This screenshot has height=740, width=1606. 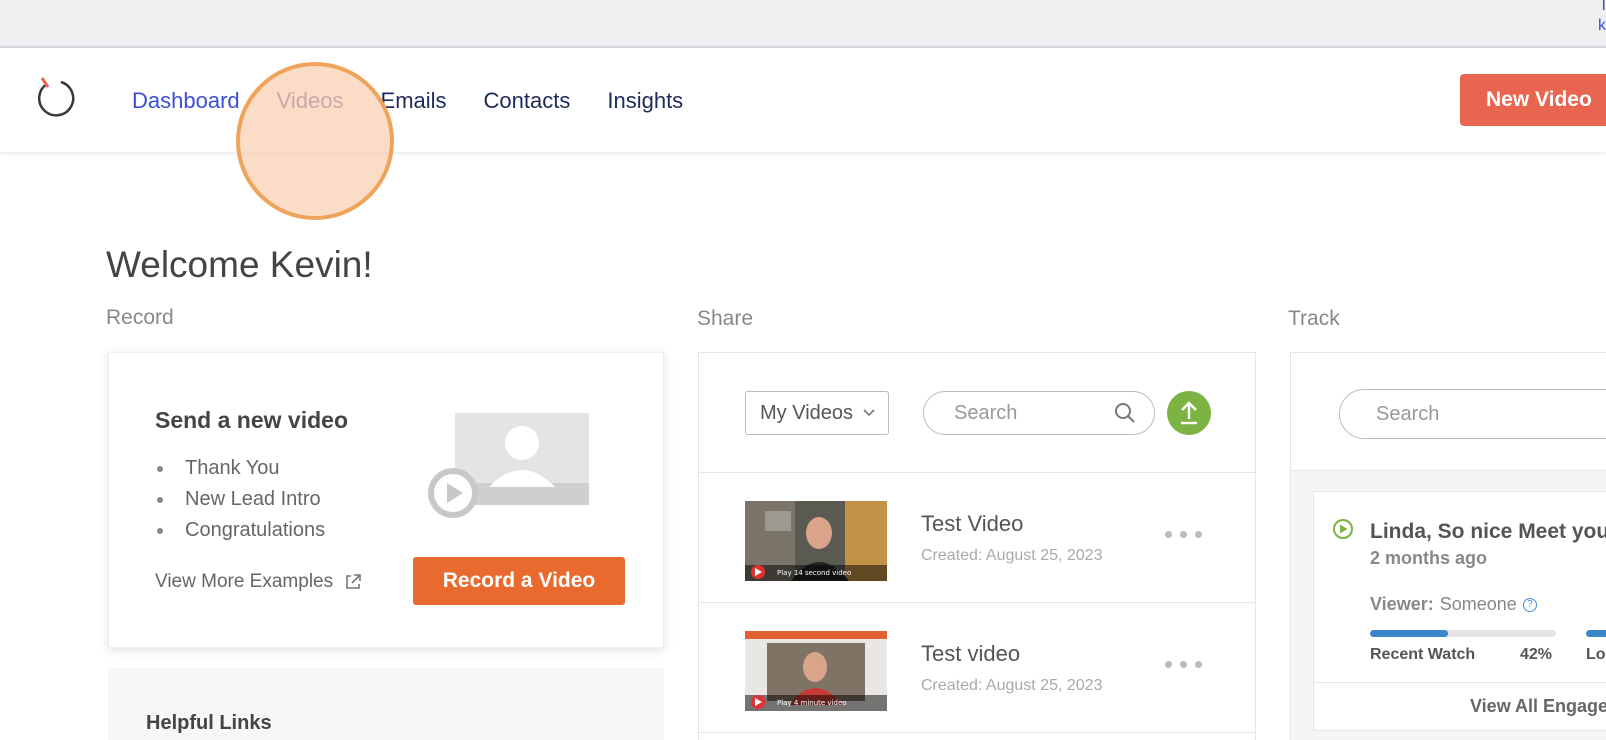 What do you see at coordinates (816, 541) in the screenshot?
I see `video-thumbnail: Play 14 second video` at bounding box center [816, 541].